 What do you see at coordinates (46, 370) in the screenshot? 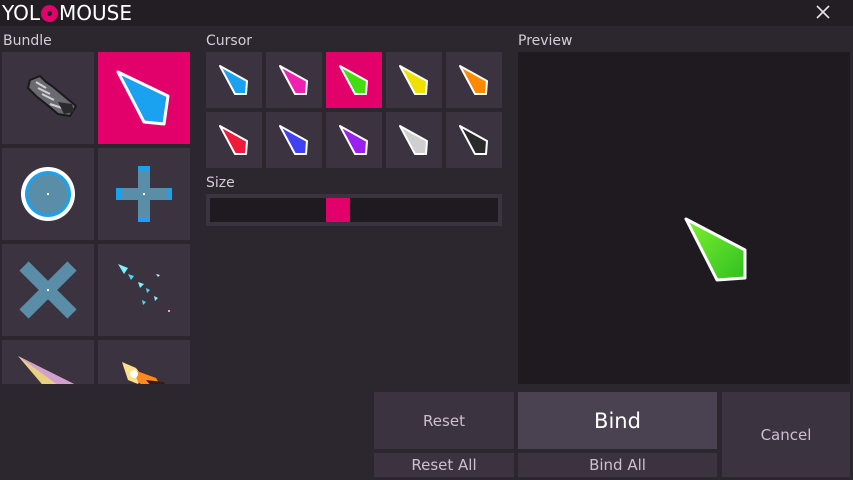
I see `golden-arrow-cursor-icon` at bounding box center [46, 370].